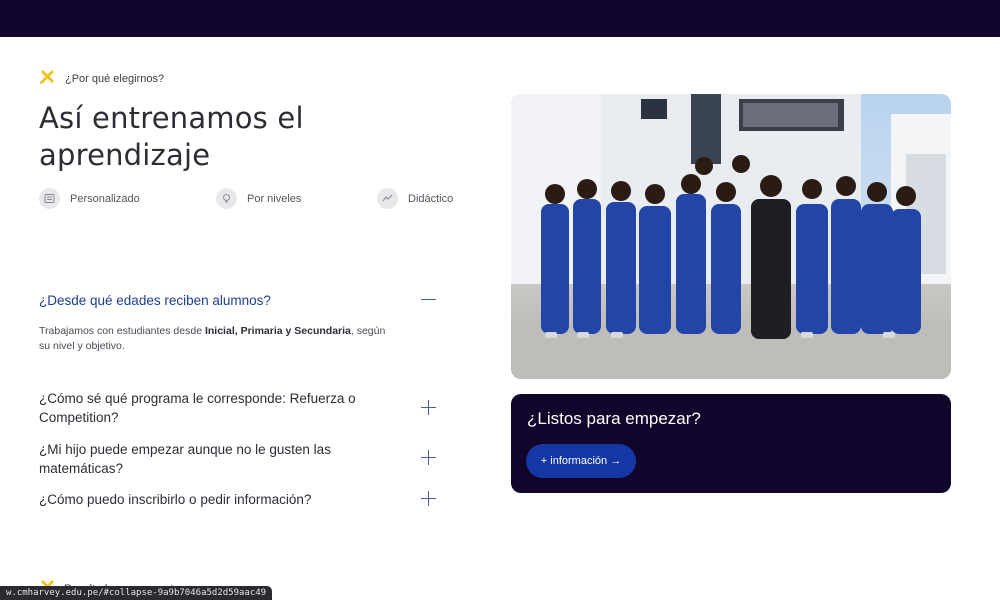 The width and height of the screenshot is (1000, 600). What do you see at coordinates (387, 198) in the screenshot?
I see `trend-icon` at bounding box center [387, 198].